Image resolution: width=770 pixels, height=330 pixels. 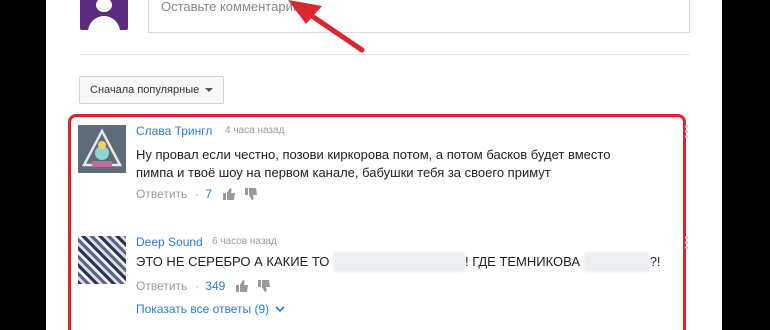 I want to click on comment-actions: Ответить · 349, so click(x=207, y=286).